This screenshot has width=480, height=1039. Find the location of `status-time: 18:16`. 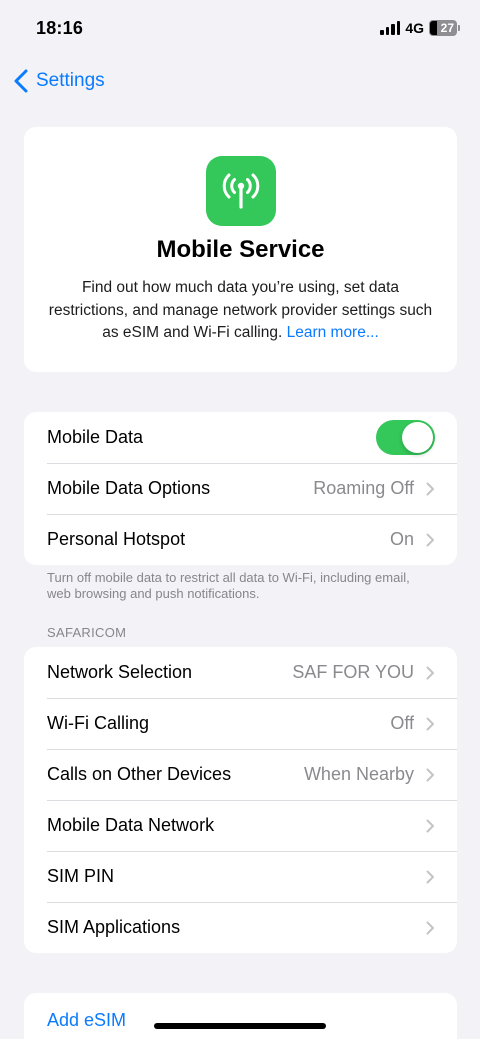

status-time: 18:16 is located at coordinates (60, 28).